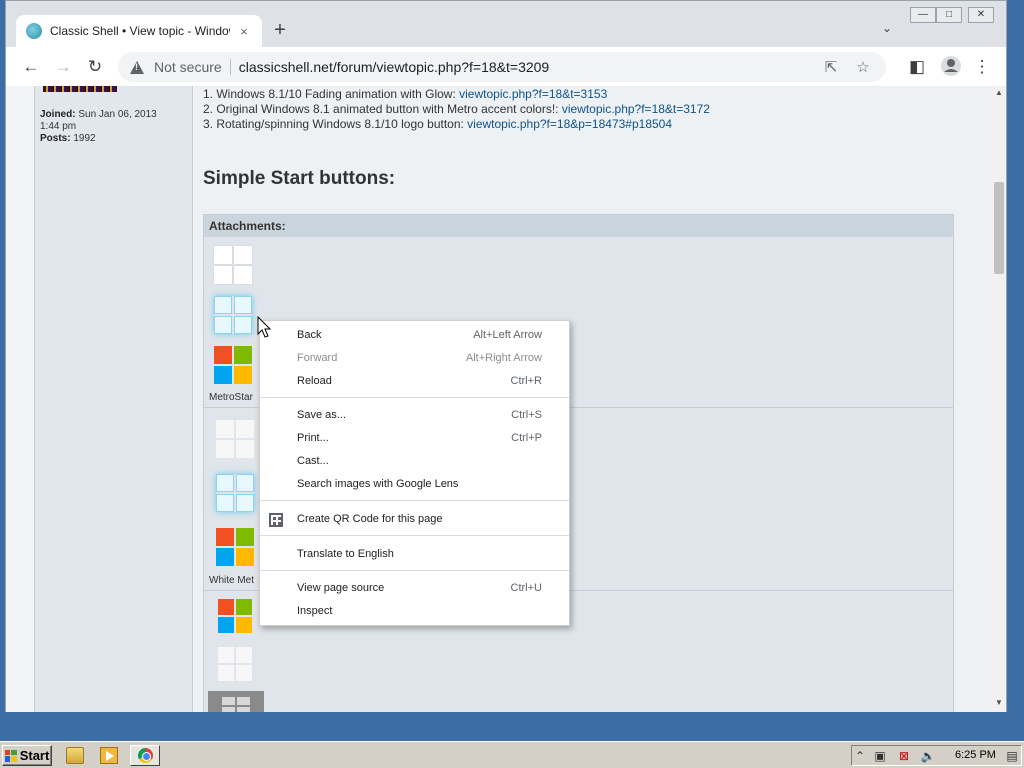 This screenshot has height=768, width=1024. Describe the element at coordinates (315, 611) in the screenshot. I see `menu-item-label: Inspect` at that location.